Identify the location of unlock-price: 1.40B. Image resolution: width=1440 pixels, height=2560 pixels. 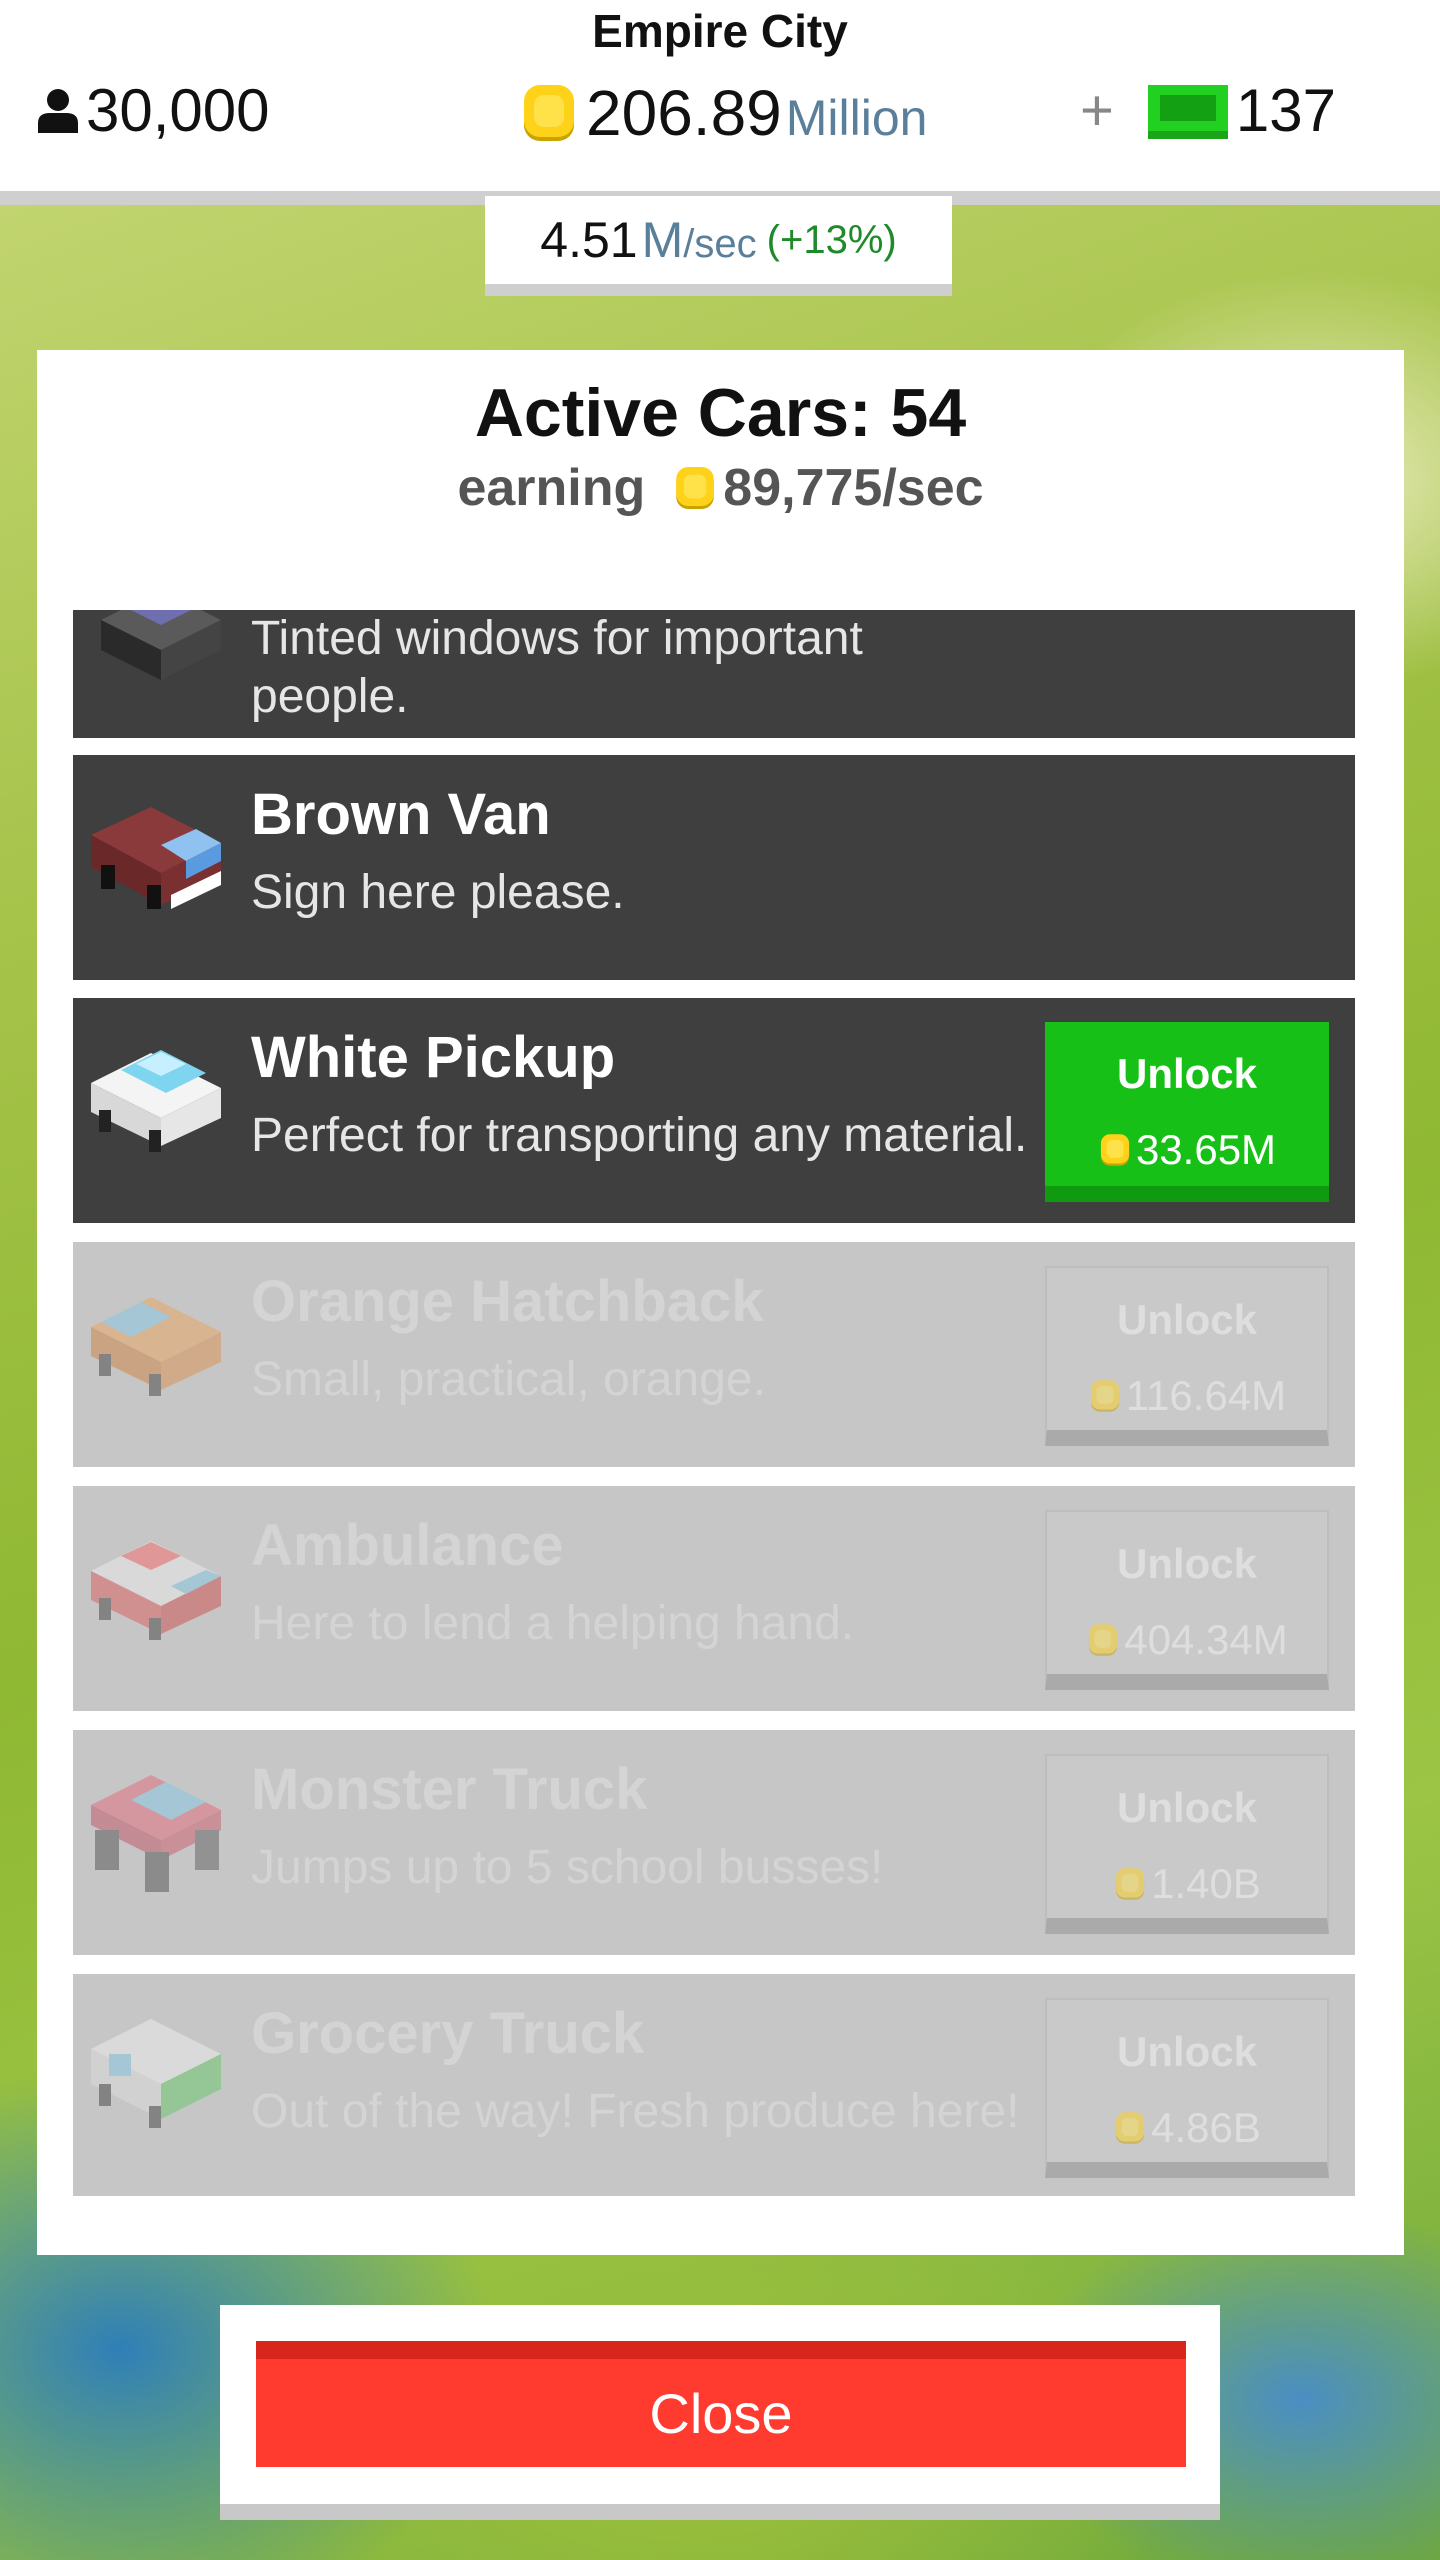
(1187, 1884).